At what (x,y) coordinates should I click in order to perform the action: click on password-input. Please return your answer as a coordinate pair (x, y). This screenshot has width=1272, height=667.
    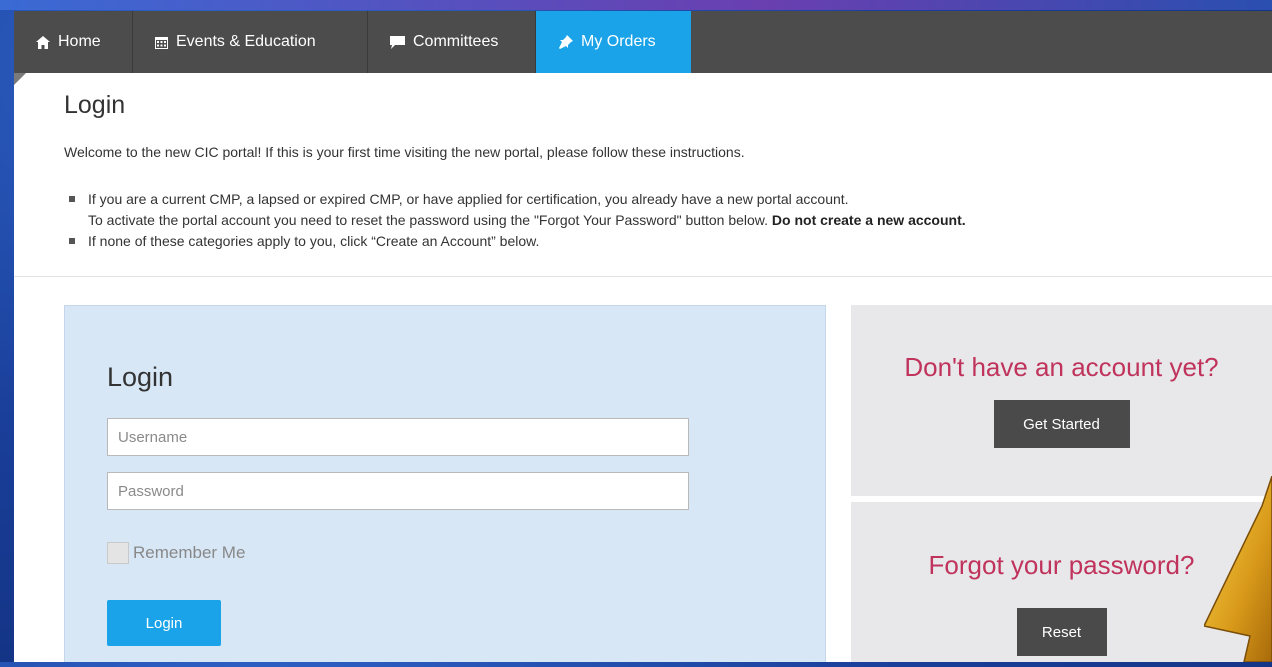
    Looking at the image, I should click on (398, 491).